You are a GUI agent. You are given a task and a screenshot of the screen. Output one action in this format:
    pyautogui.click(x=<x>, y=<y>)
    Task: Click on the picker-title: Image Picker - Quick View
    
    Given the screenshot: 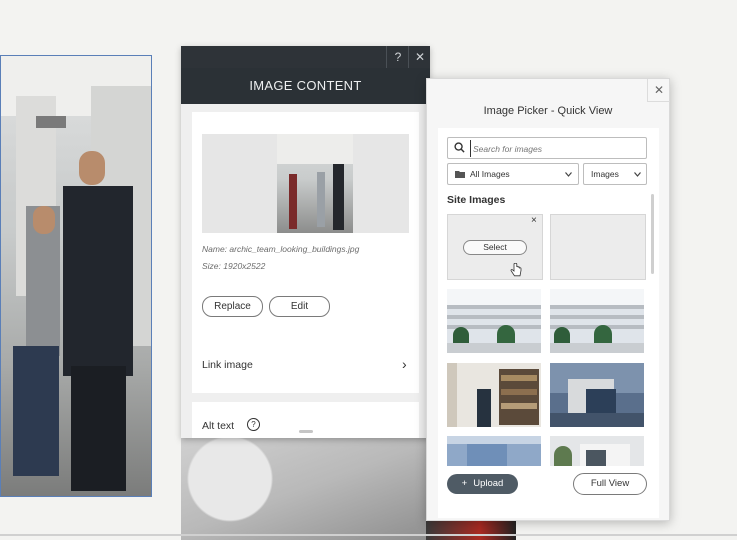 What is the action you would take?
    pyautogui.click(x=548, y=111)
    